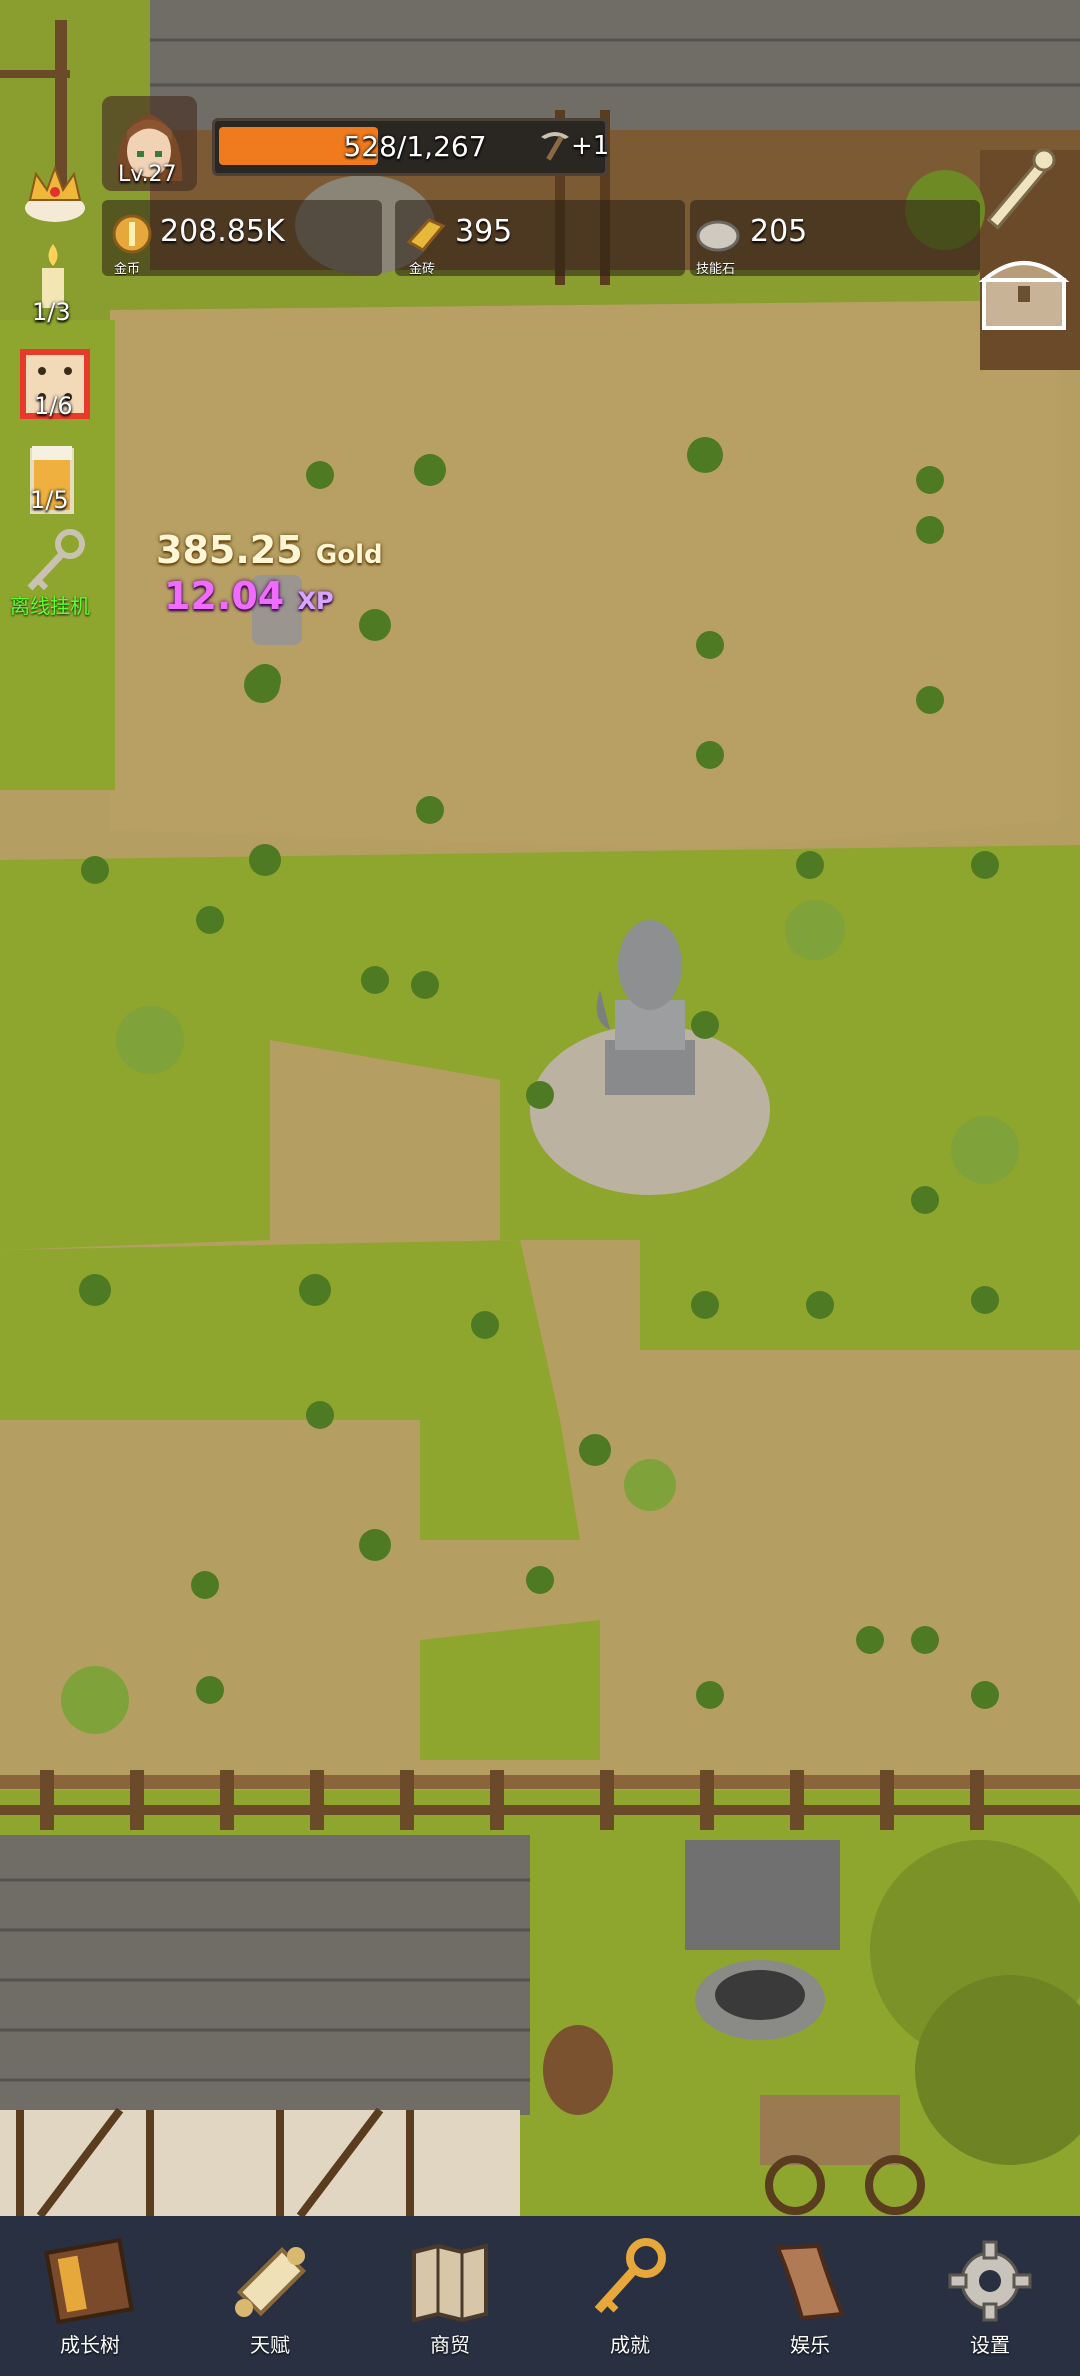 This screenshot has height=2376, width=1080. Describe the element at coordinates (990, 2345) in the screenshot. I see `nav-label-settings: 设置` at that location.